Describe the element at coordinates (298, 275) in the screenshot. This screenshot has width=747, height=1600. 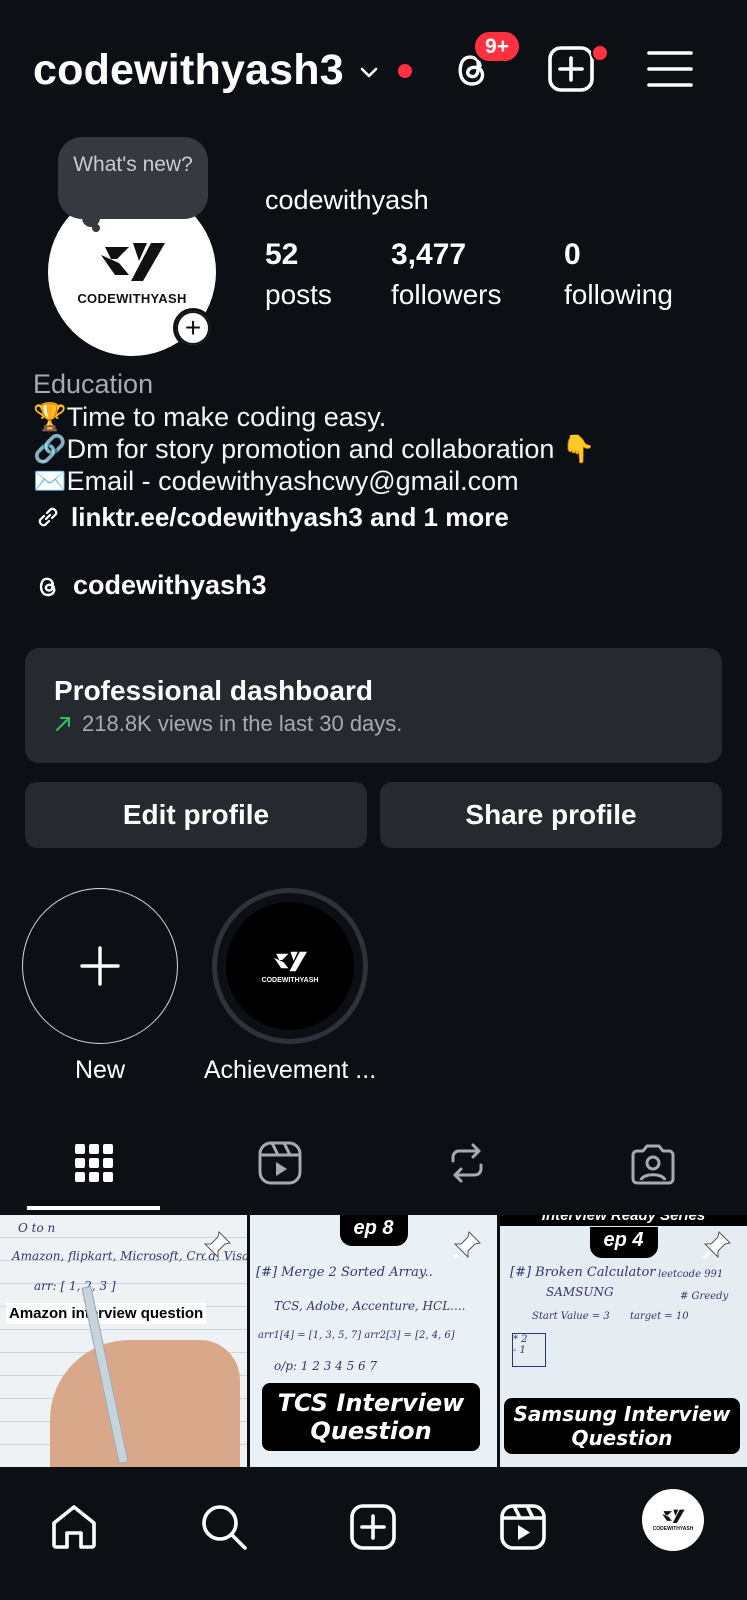
I see `stat-posts: 52 posts` at that location.